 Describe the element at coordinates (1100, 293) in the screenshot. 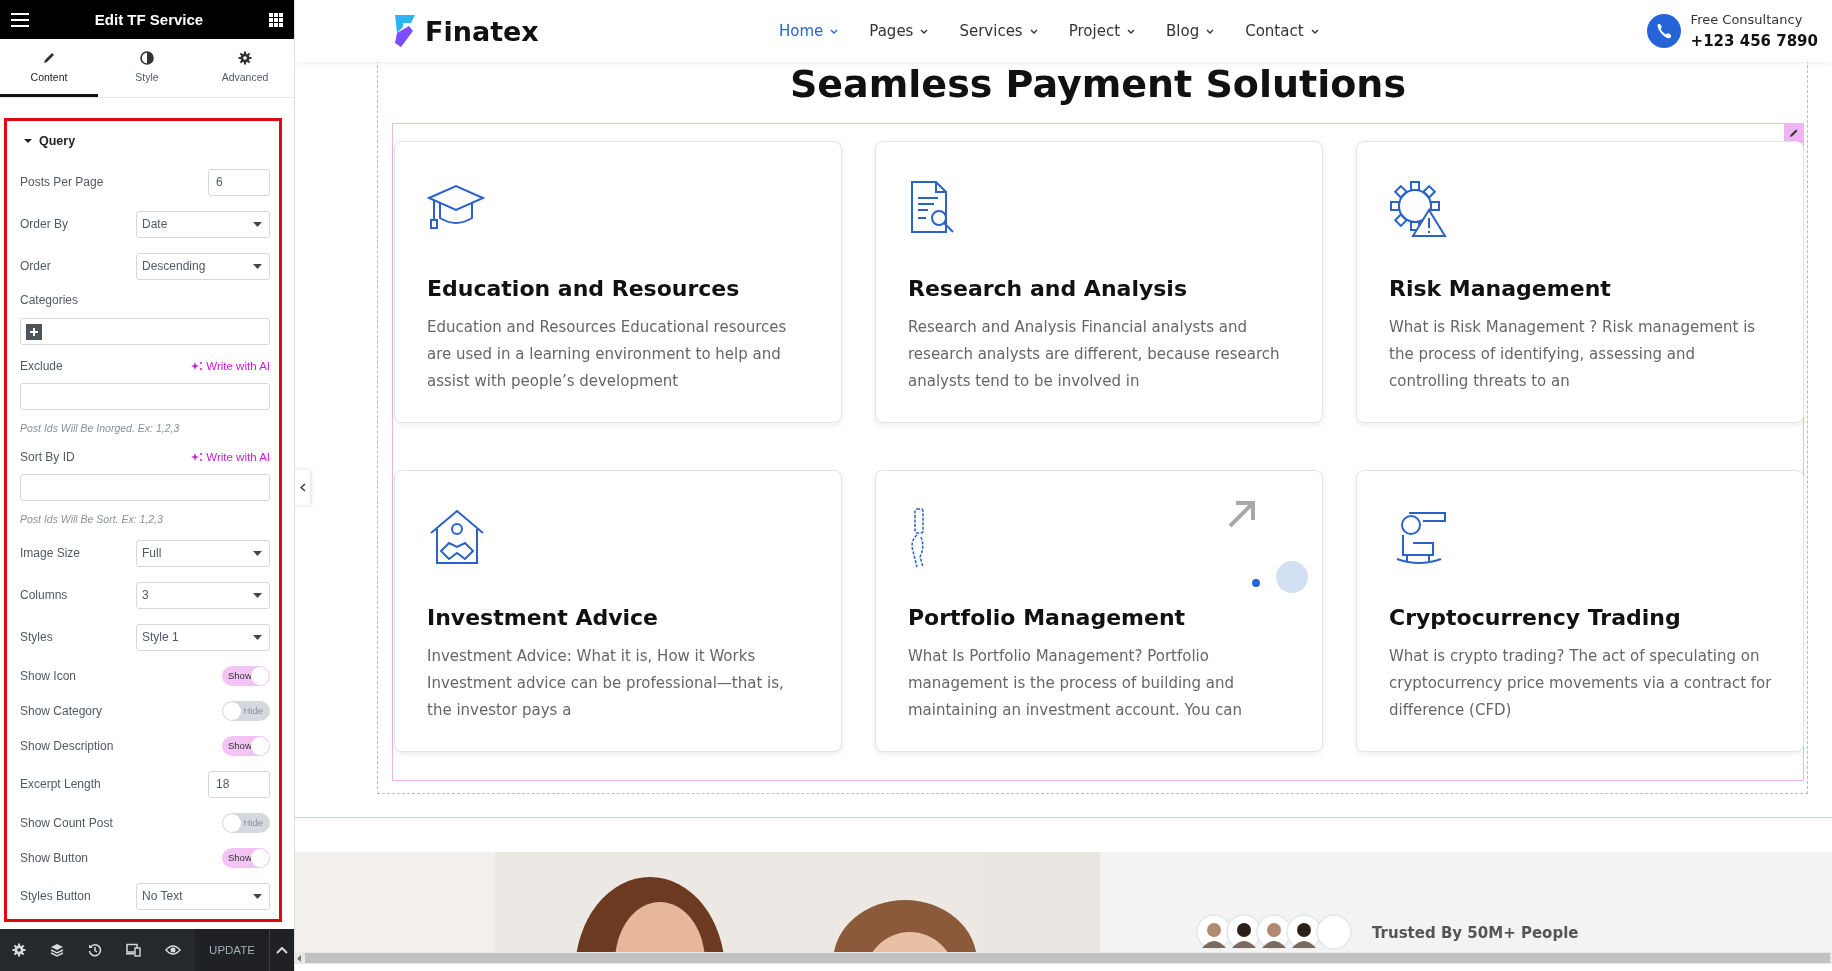

I see `card-title: Research and Analysis` at that location.